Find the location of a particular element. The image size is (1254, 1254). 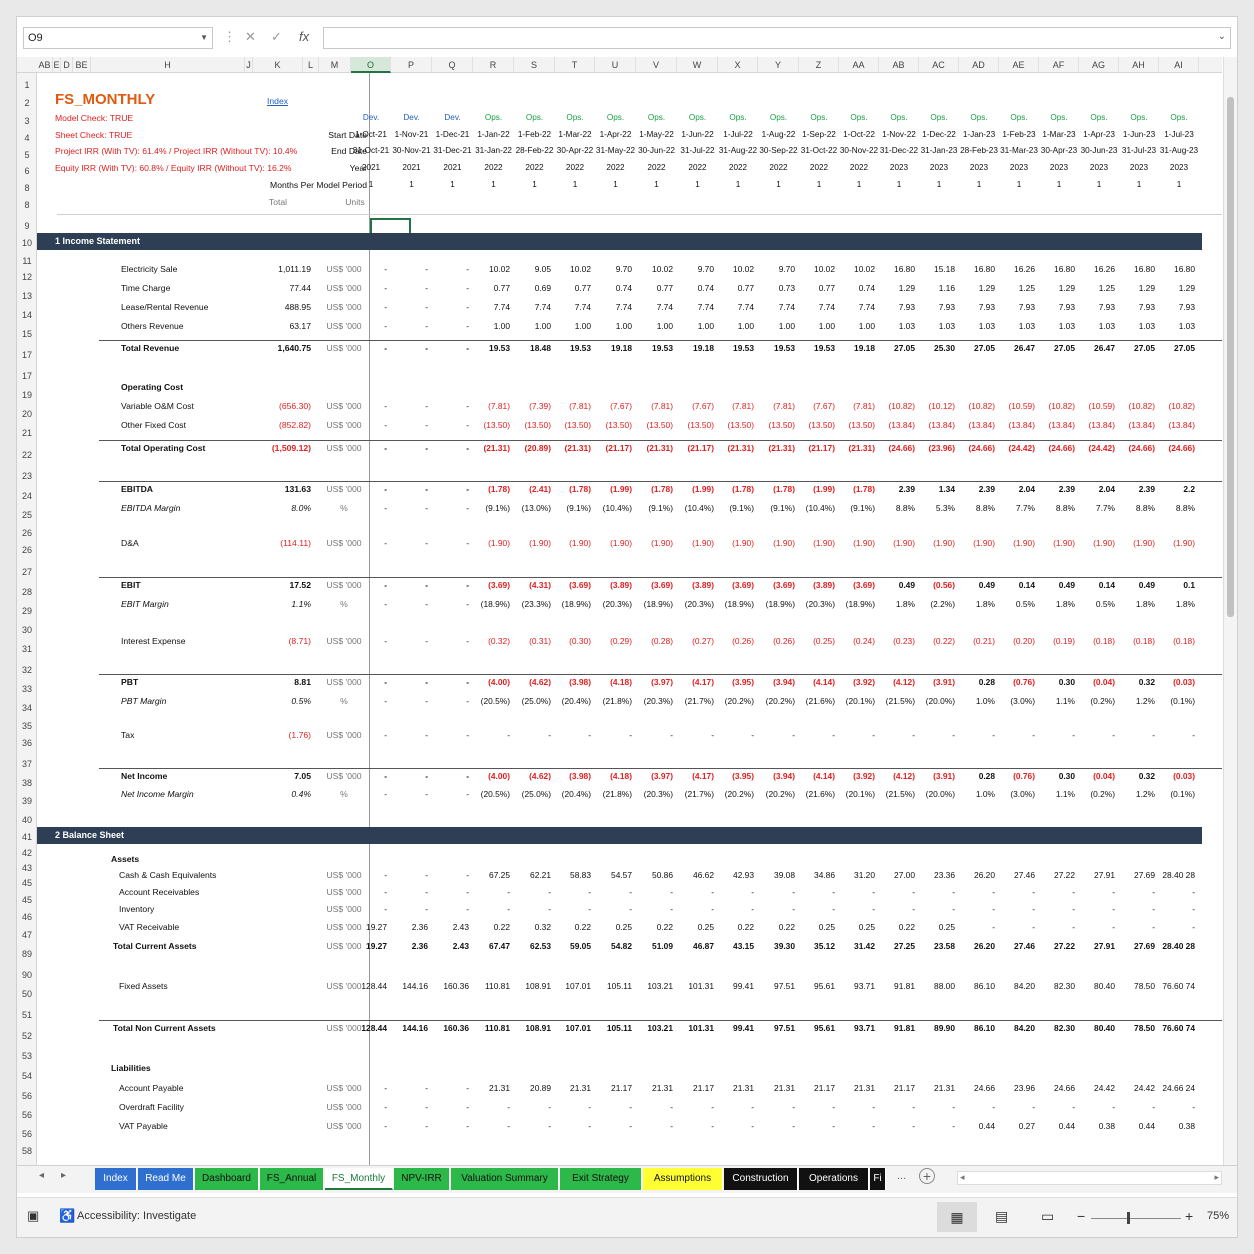

cell-value: (20.89) is located at coordinates (532, 448).